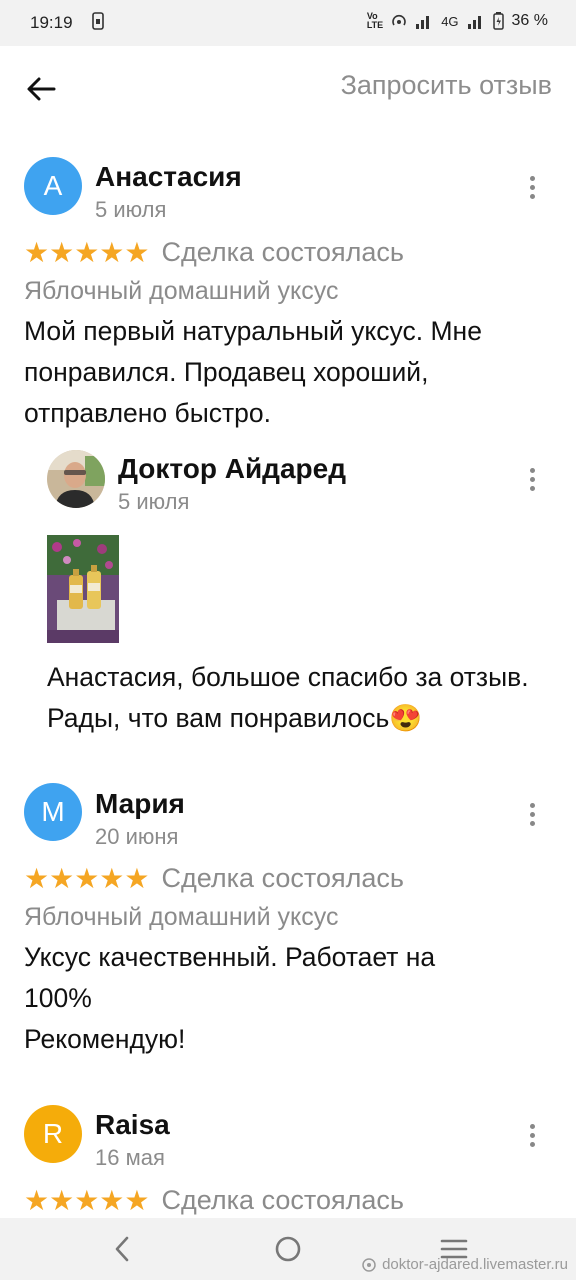 Image resolution: width=576 pixels, height=1280 pixels. I want to click on volte-icon: Vo LTE, so click(375, 20).